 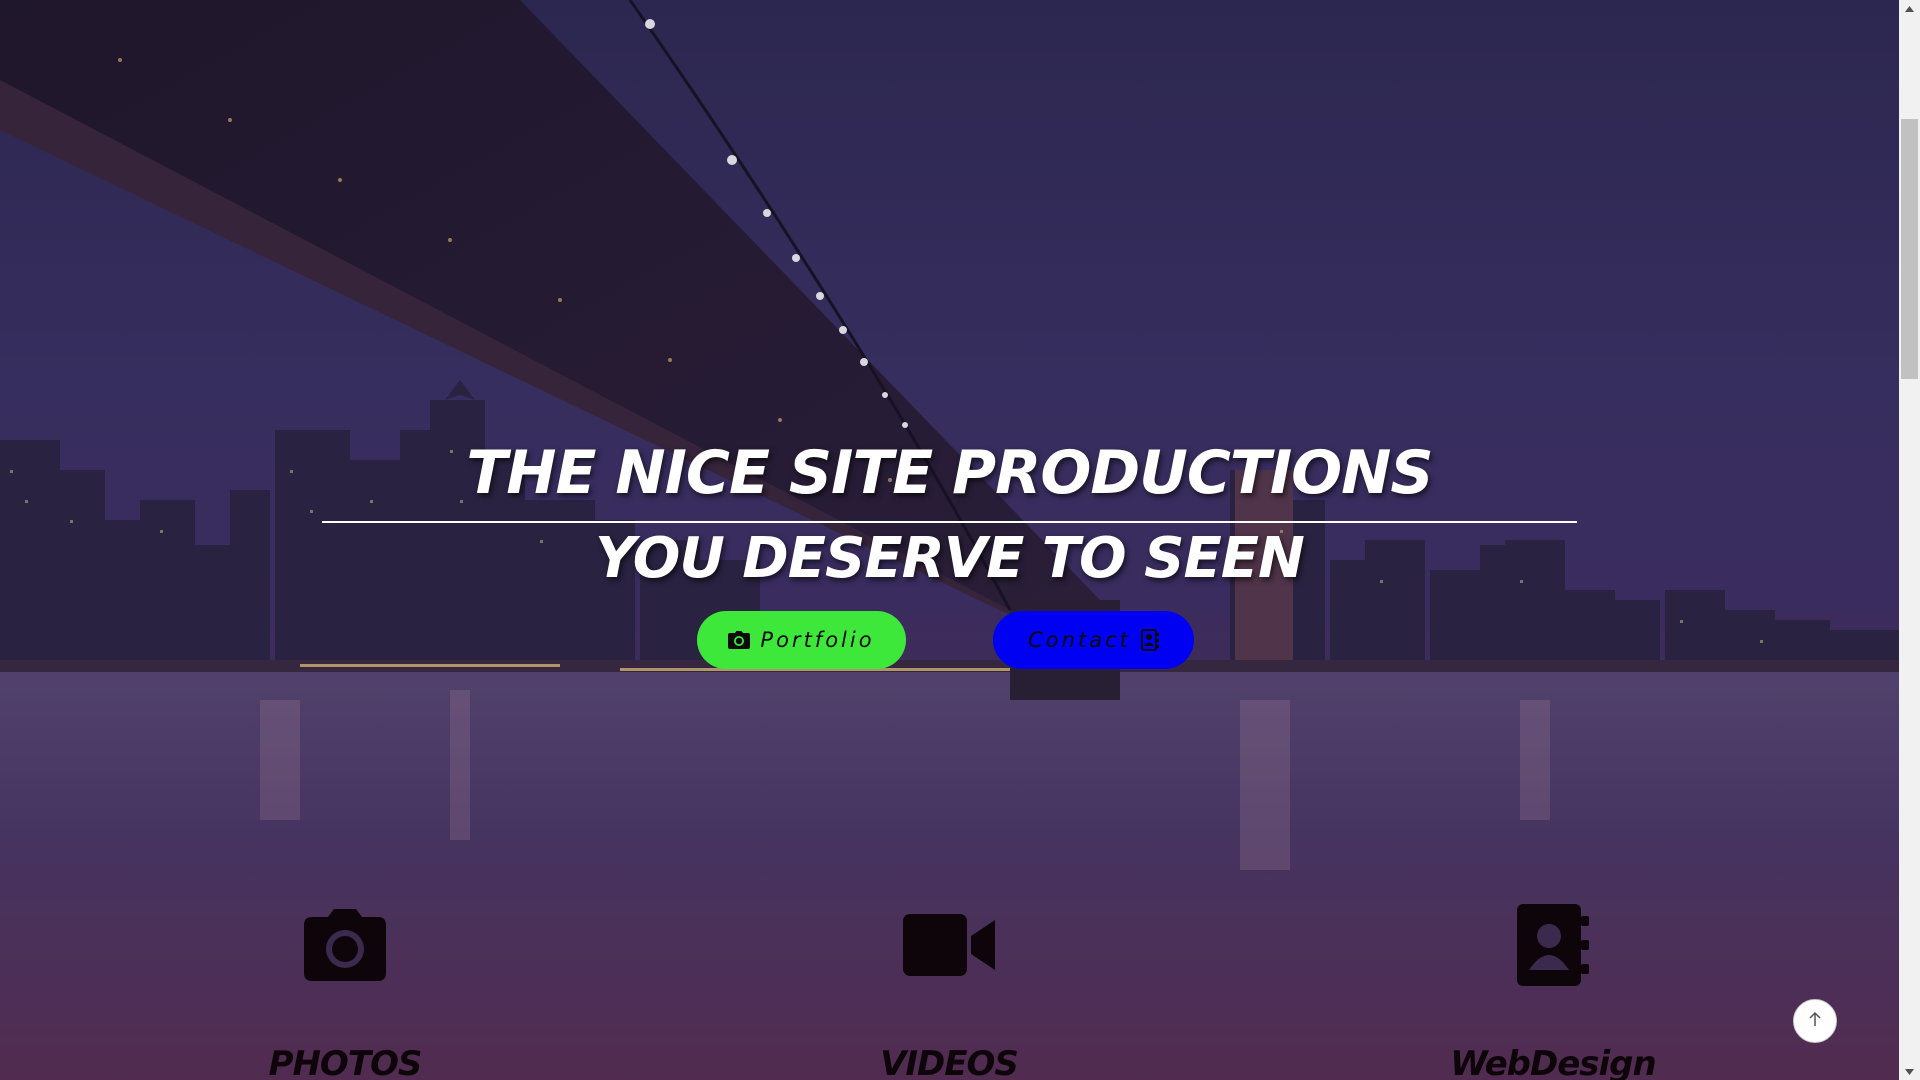 I want to click on hero-subtitle: YOU DESERVE TO SEEN, so click(x=950, y=558).